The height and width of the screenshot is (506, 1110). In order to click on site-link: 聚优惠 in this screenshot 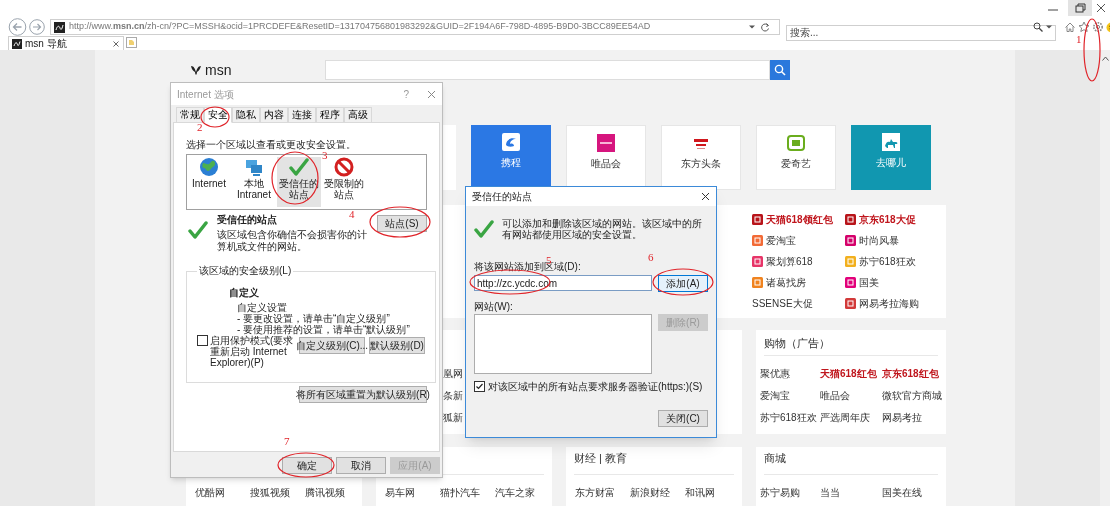, I will do `click(790, 373)`.